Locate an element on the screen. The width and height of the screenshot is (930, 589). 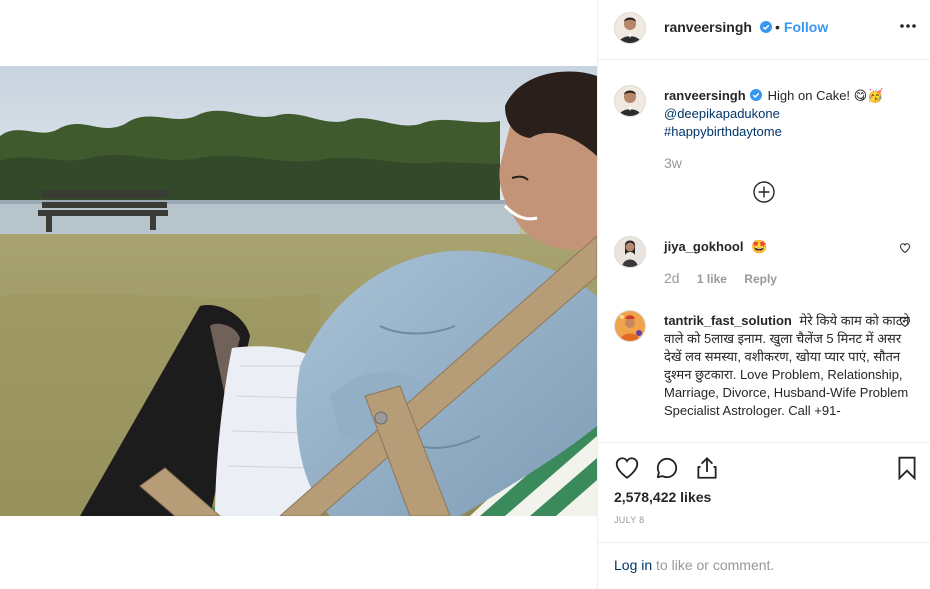
post-actions: 2,578,422 likes JULY 8 is located at coordinates (764, 492).